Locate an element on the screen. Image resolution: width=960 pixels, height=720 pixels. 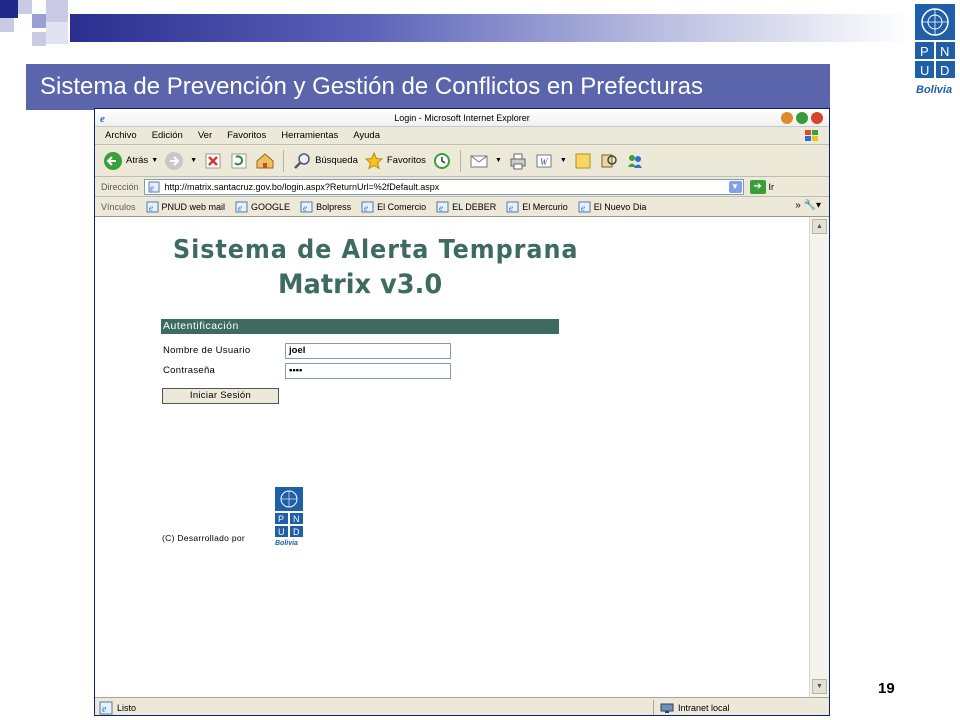
forward-arrow-icon is located at coordinates (174, 161).